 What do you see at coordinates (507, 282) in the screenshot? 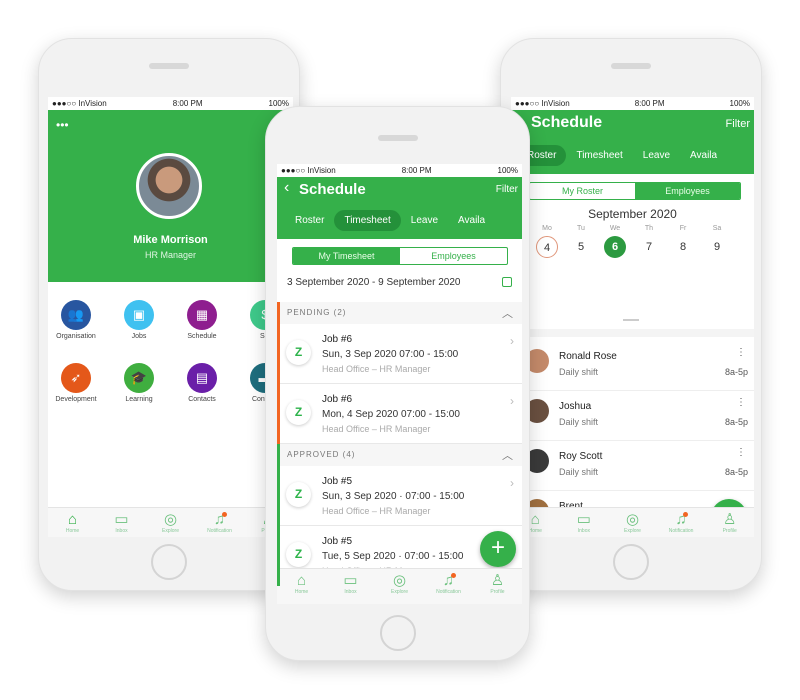
I see `calendar-icon` at bounding box center [507, 282].